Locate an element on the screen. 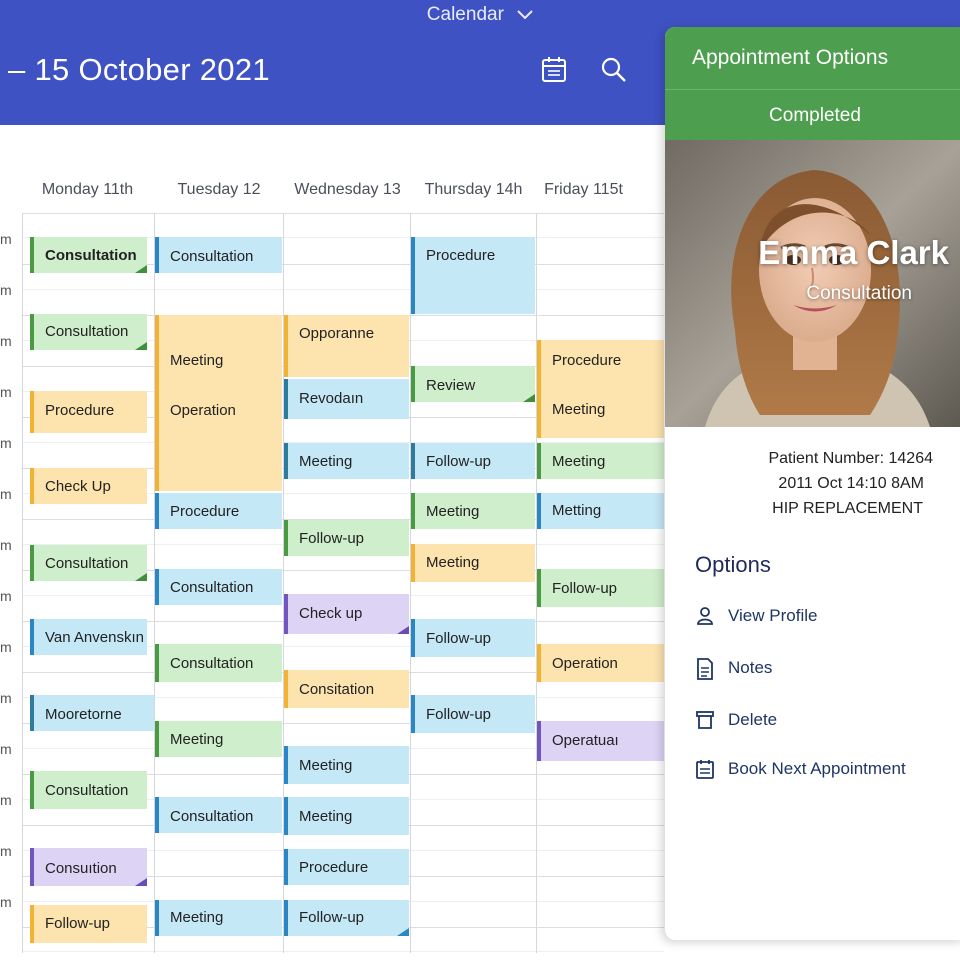  event-label: Opporanne is located at coordinates (337, 333).